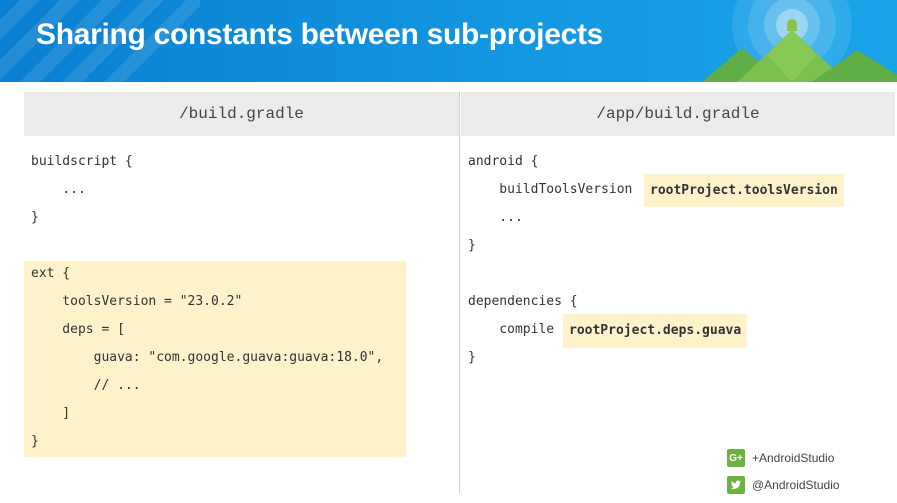 Image resolution: width=897 pixels, height=503 pixels. I want to click on code-line: android {, so click(503, 161).